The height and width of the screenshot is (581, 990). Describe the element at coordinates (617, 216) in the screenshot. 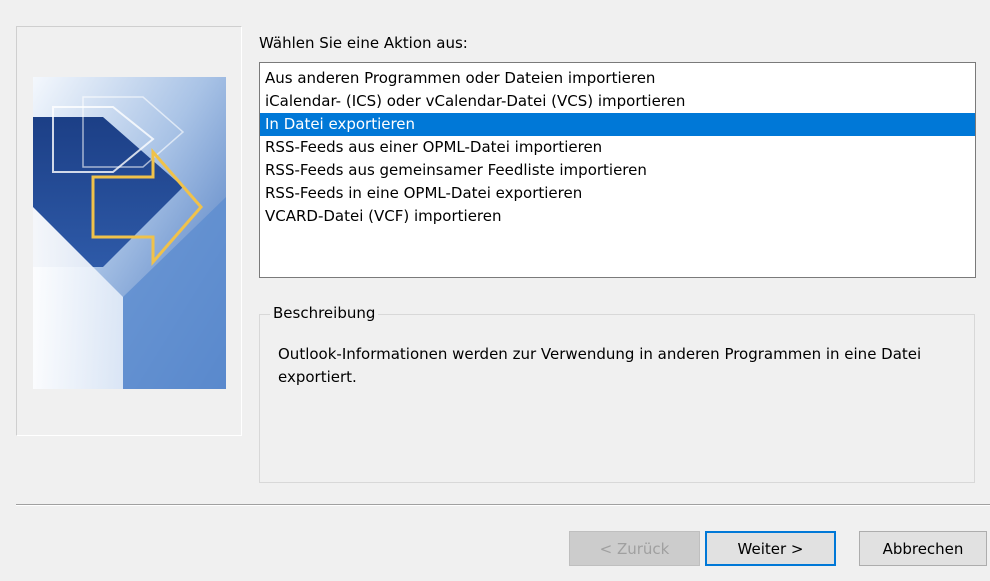

I see `action-item-import-vcard: VCARD-Datei (VCF) importieren` at that location.